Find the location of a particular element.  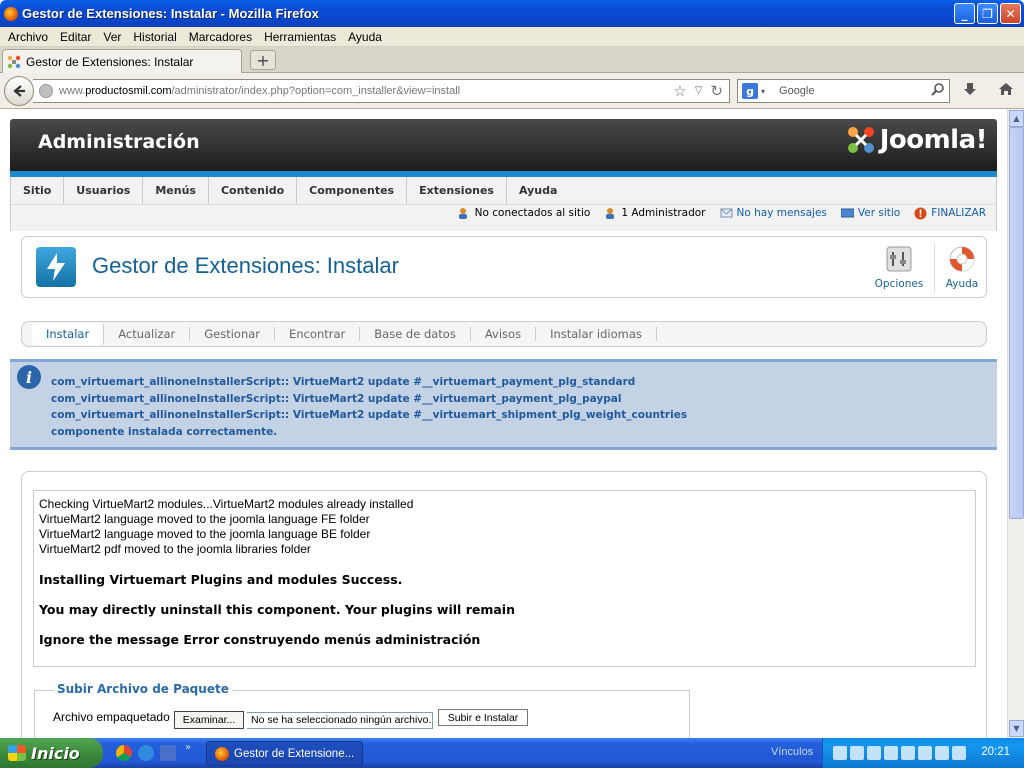

menu-componentes: Componentes is located at coordinates (352, 190).